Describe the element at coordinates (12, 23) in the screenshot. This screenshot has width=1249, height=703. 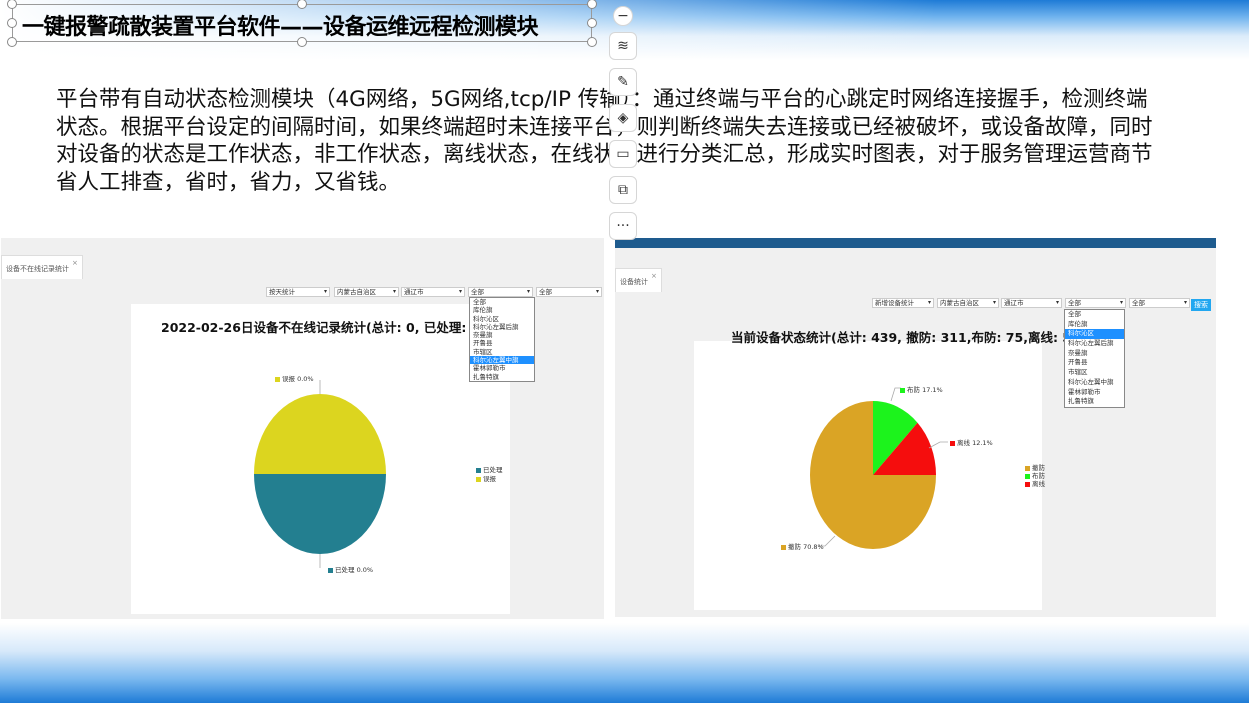
I see `resize-handle-middle-left` at that location.